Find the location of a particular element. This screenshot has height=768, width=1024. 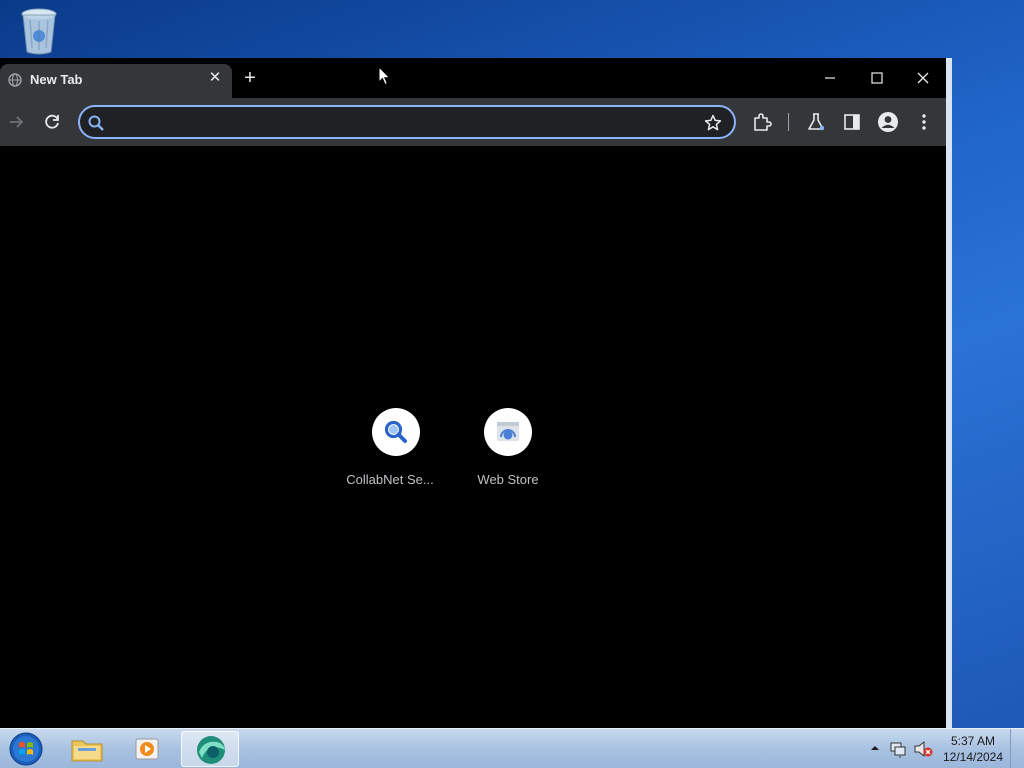

clock-date: 12/14/2024 is located at coordinates (973, 757).